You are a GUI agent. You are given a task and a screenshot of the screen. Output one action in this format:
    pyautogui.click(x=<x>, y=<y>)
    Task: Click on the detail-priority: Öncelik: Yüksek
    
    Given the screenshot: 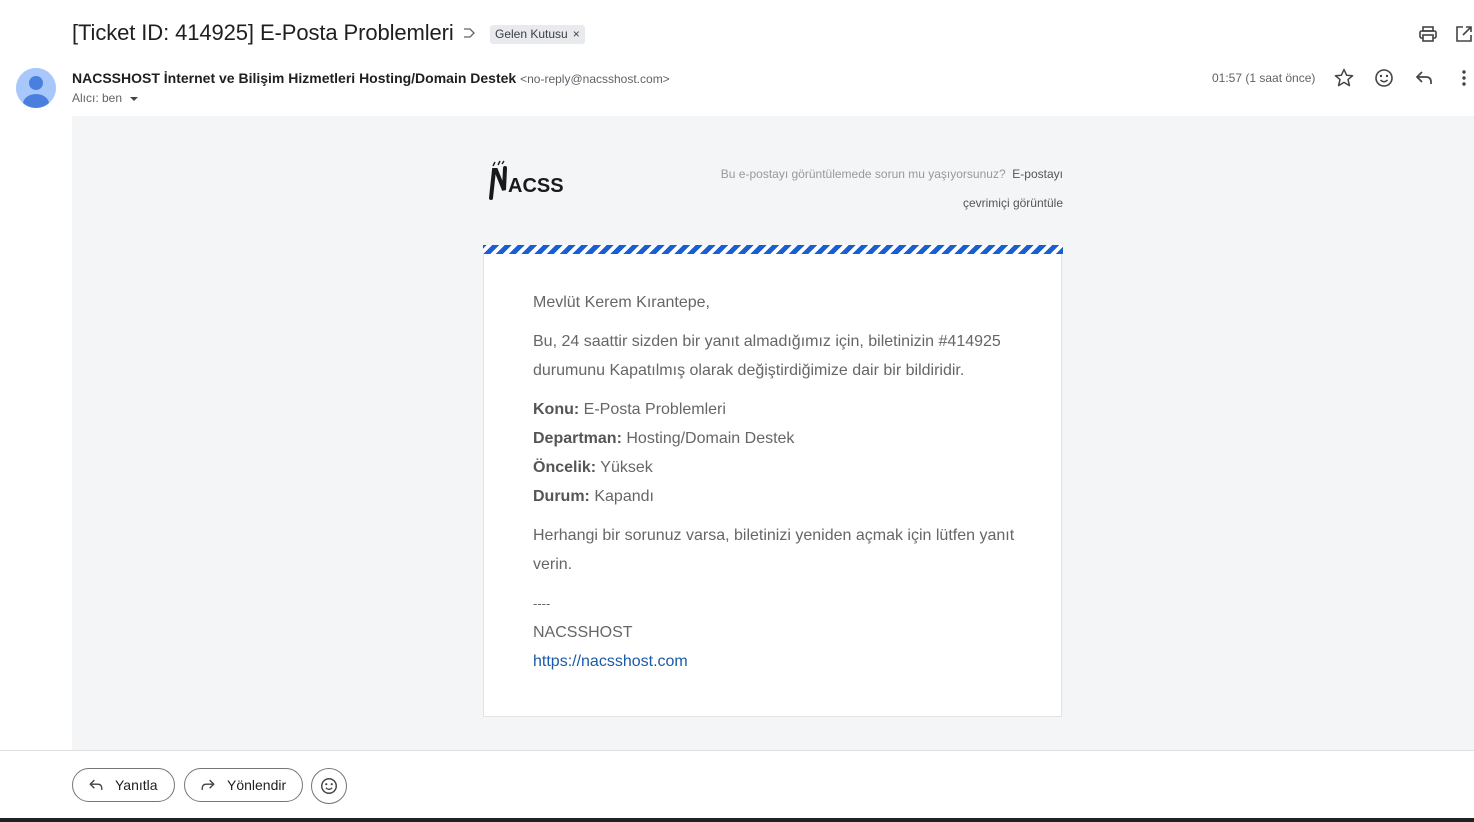 What is the action you would take?
    pyautogui.click(x=778, y=467)
    